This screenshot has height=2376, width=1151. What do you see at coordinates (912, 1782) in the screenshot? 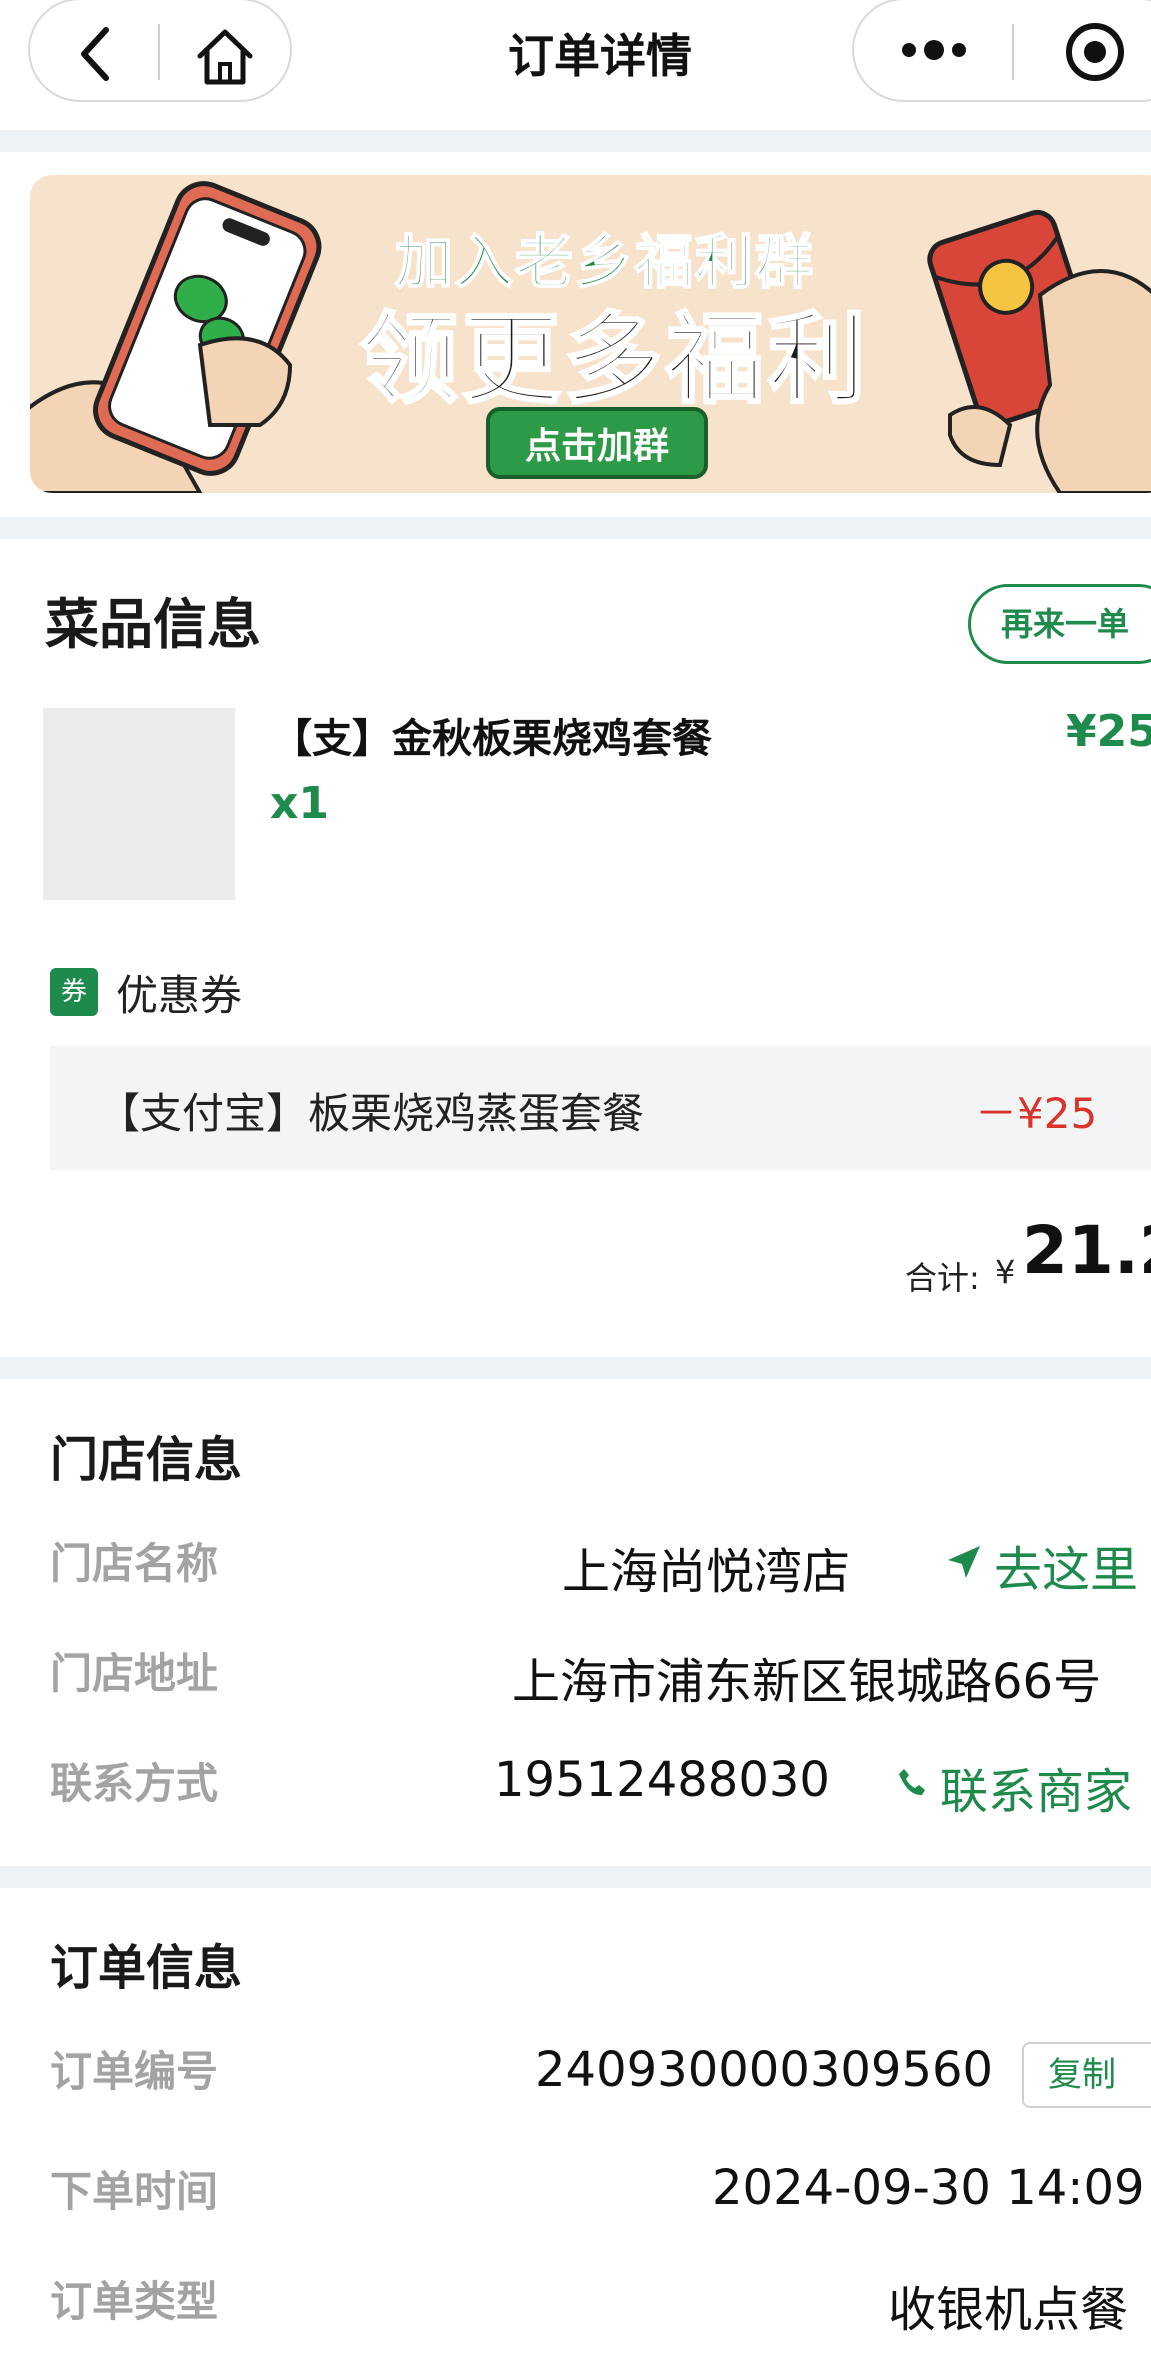
I see `phone-icon` at bounding box center [912, 1782].